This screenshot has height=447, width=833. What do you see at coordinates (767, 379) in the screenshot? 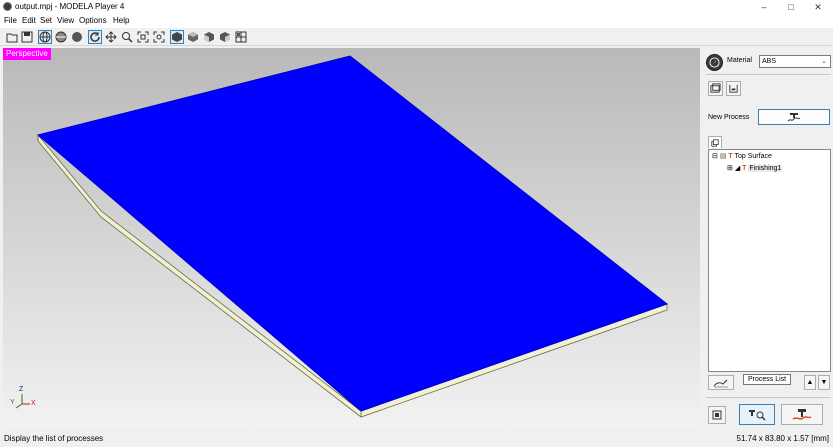
I see `process-list-tooltip: Process List` at bounding box center [767, 379].